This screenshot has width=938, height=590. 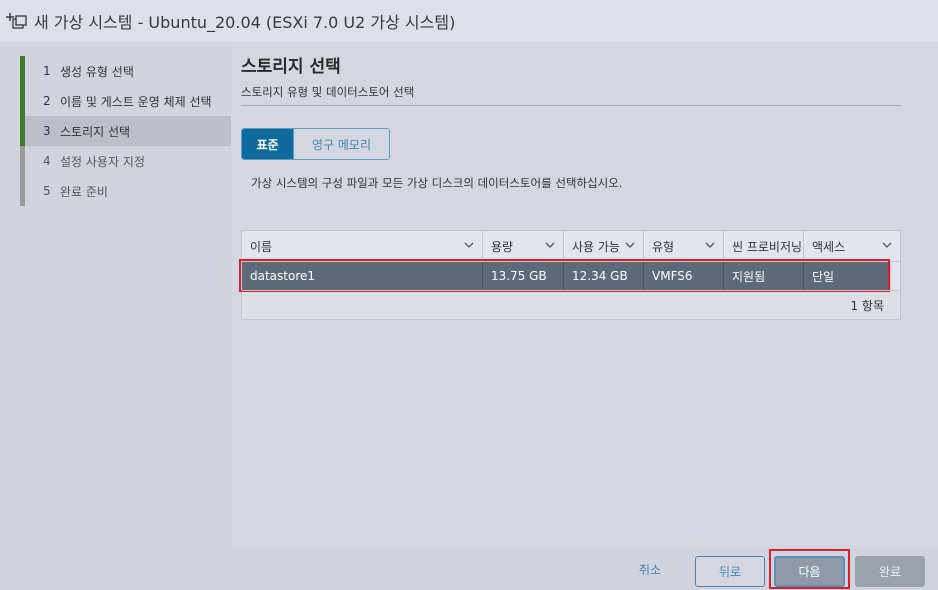 I want to click on cell-type: VMFS6, so click(x=684, y=276).